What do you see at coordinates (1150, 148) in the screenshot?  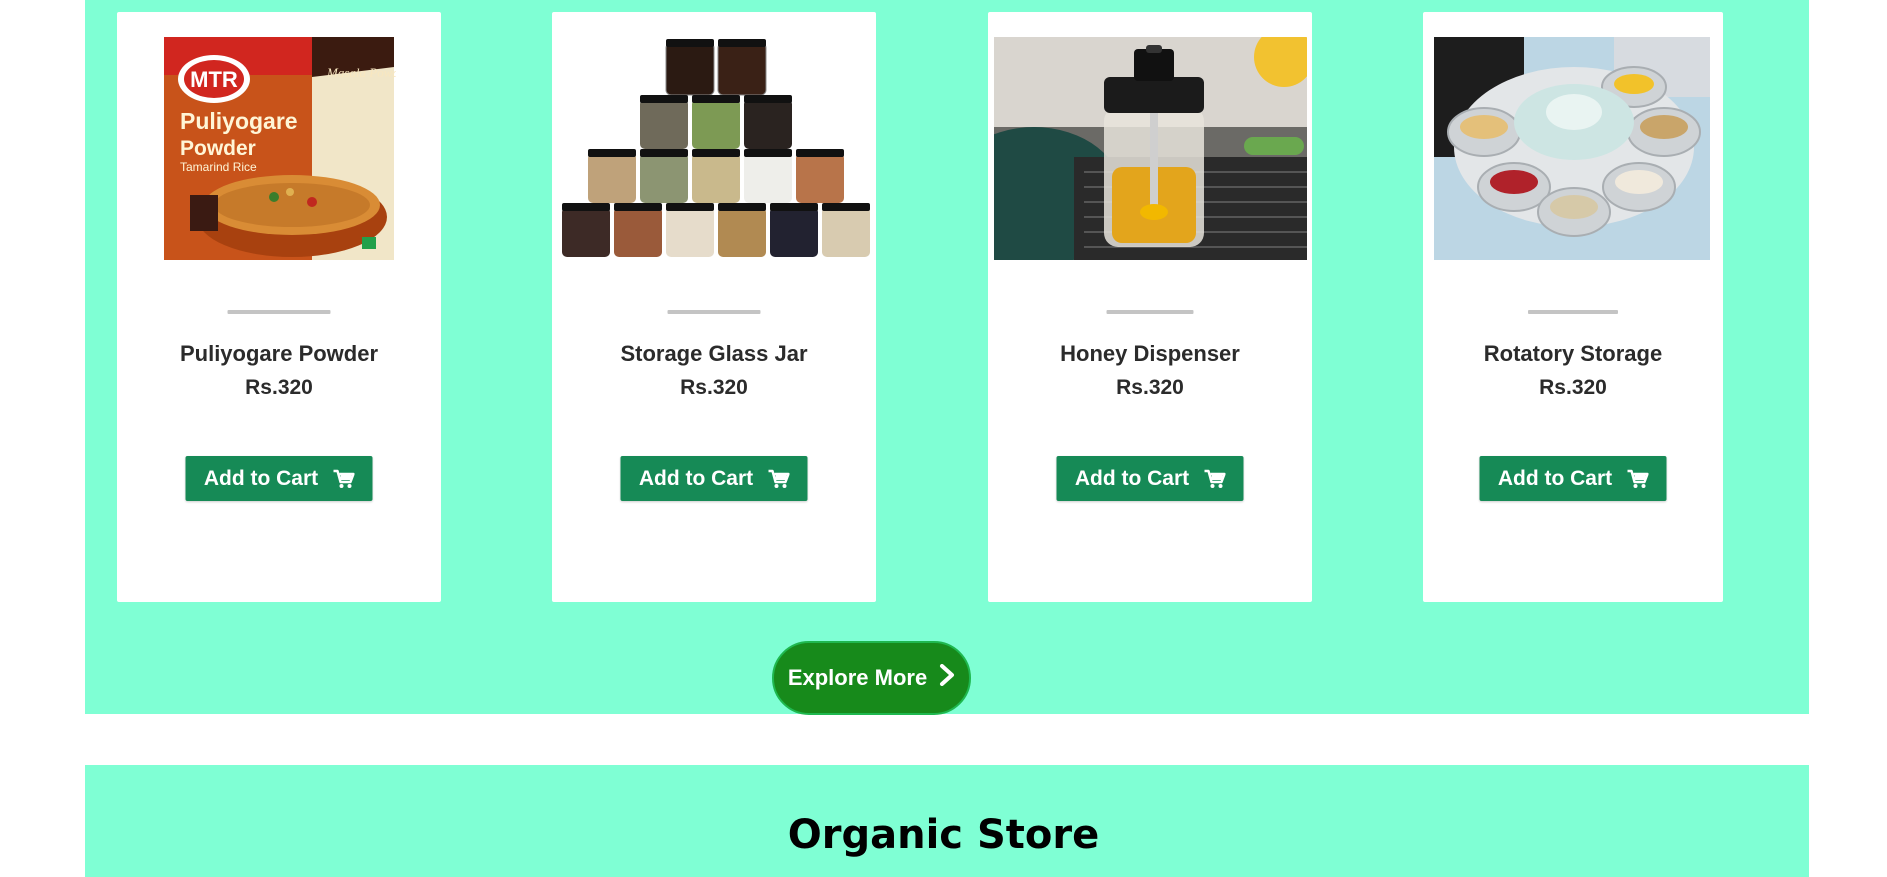 I see `product-image-honey-dispenser` at bounding box center [1150, 148].